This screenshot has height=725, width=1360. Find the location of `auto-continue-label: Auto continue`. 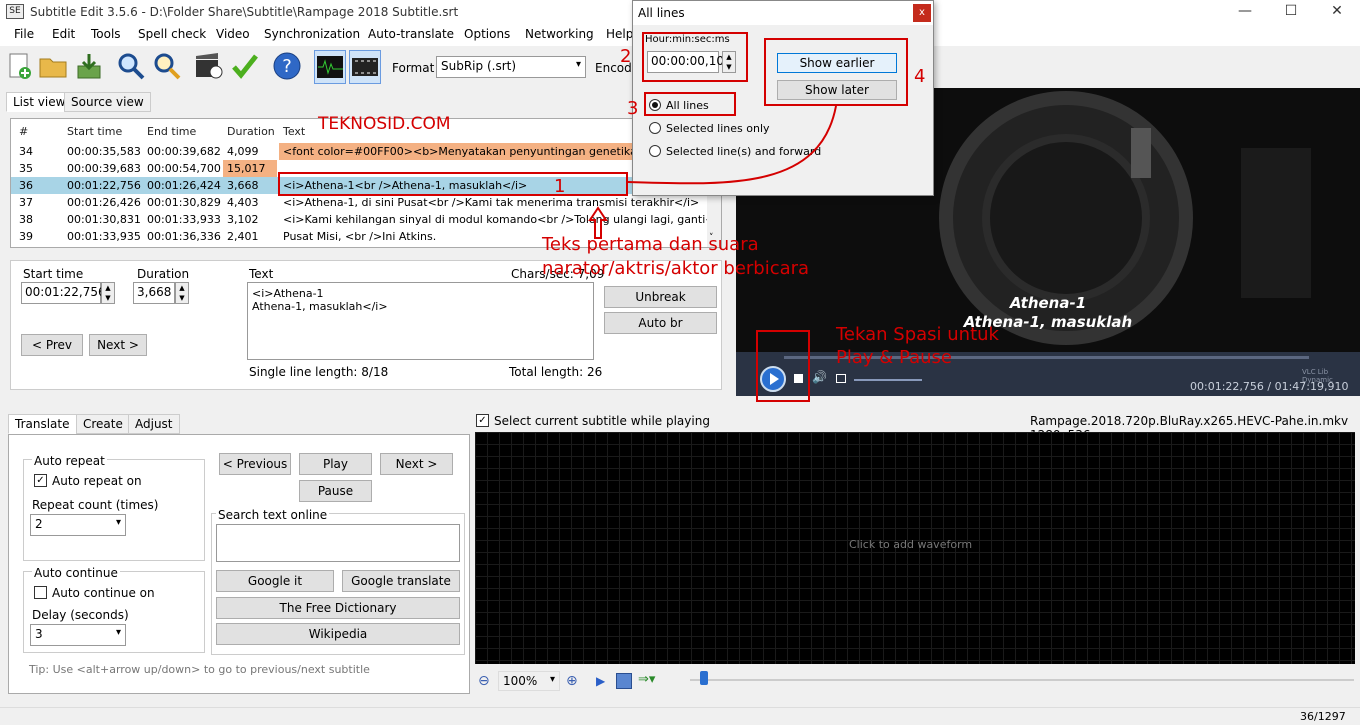

auto-continue-label: Auto continue is located at coordinates (76, 573).